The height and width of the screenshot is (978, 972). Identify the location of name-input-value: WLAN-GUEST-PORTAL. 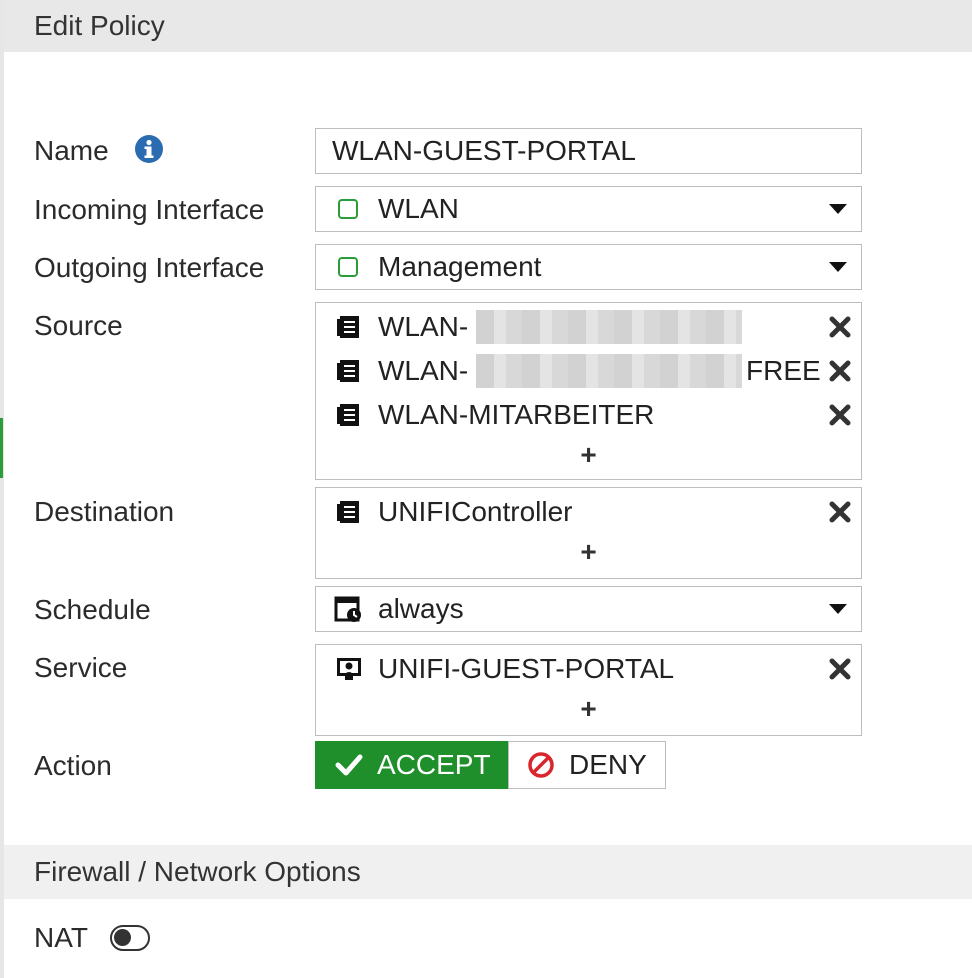
(484, 150).